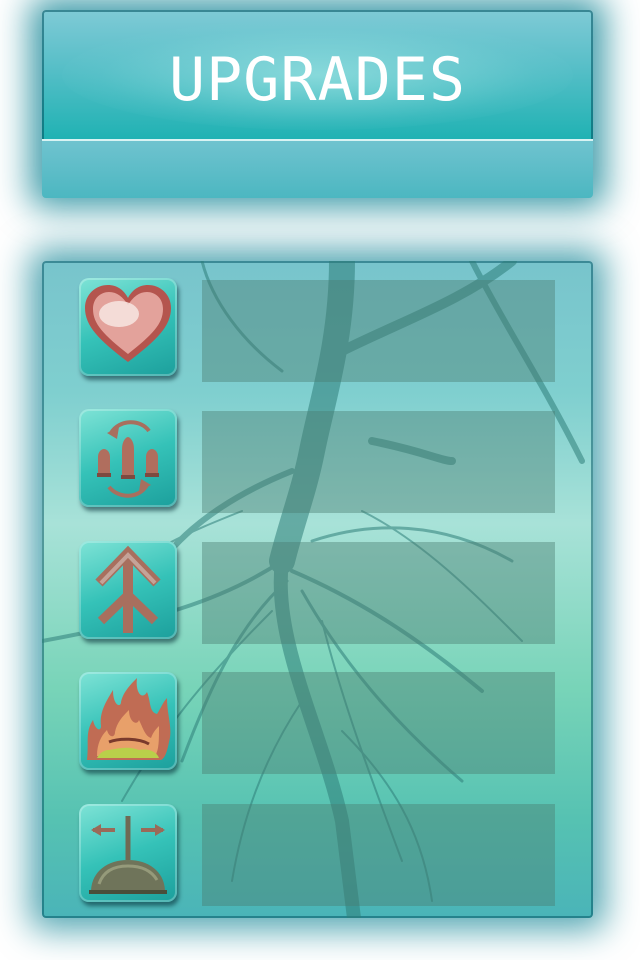 The height and width of the screenshot is (960, 640). I want to click on rotate-units-icon, so click(128, 459).